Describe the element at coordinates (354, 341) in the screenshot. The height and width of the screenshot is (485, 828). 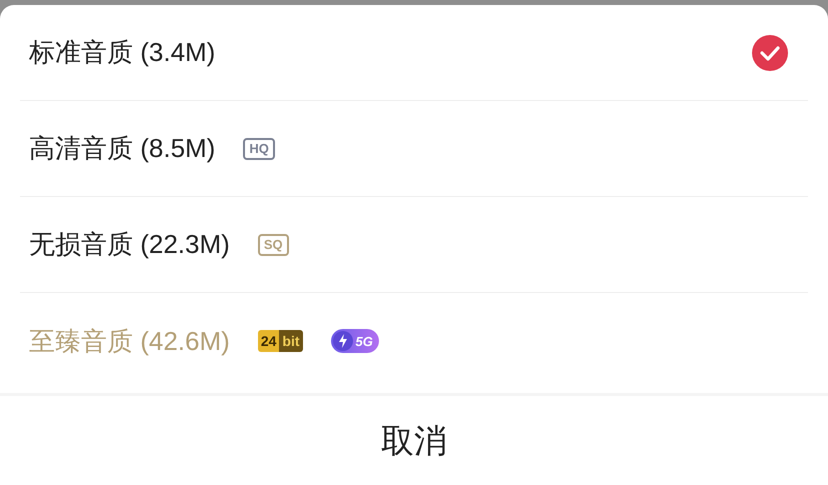
I see `network-badge: 5G` at that location.